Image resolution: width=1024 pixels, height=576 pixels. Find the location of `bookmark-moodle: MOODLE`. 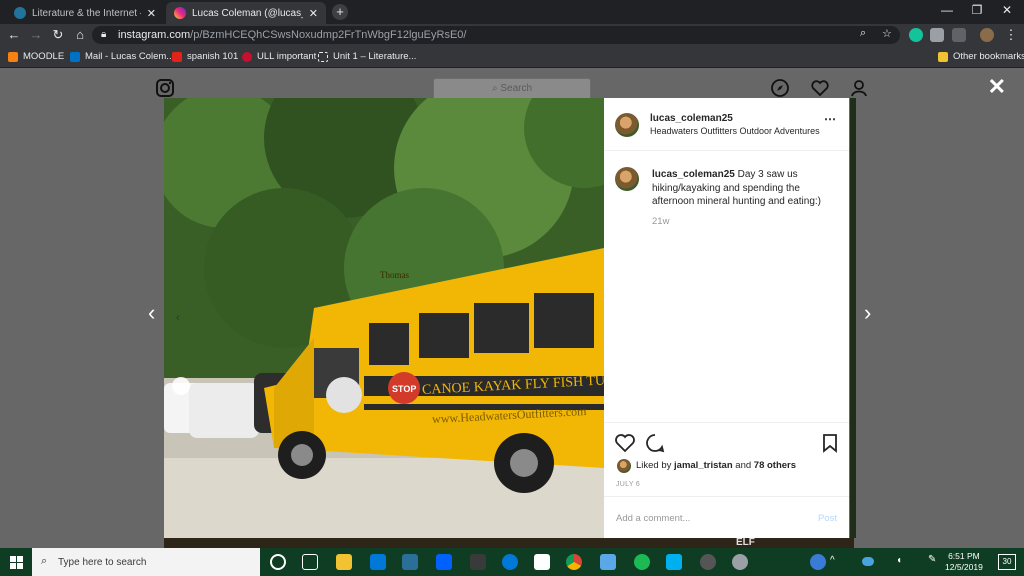

bookmark-moodle: MOODLE is located at coordinates (36, 56).